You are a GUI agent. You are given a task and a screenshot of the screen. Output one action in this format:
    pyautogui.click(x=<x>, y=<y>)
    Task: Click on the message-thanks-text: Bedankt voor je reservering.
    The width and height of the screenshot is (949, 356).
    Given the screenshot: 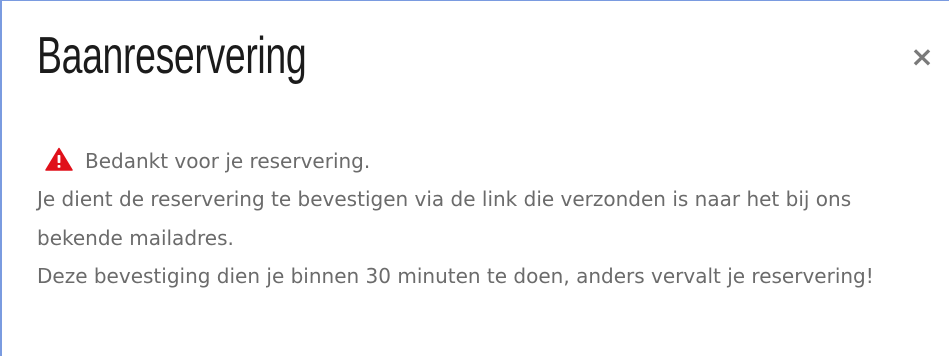 What is the action you would take?
    pyautogui.click(x=228, y=161)
    